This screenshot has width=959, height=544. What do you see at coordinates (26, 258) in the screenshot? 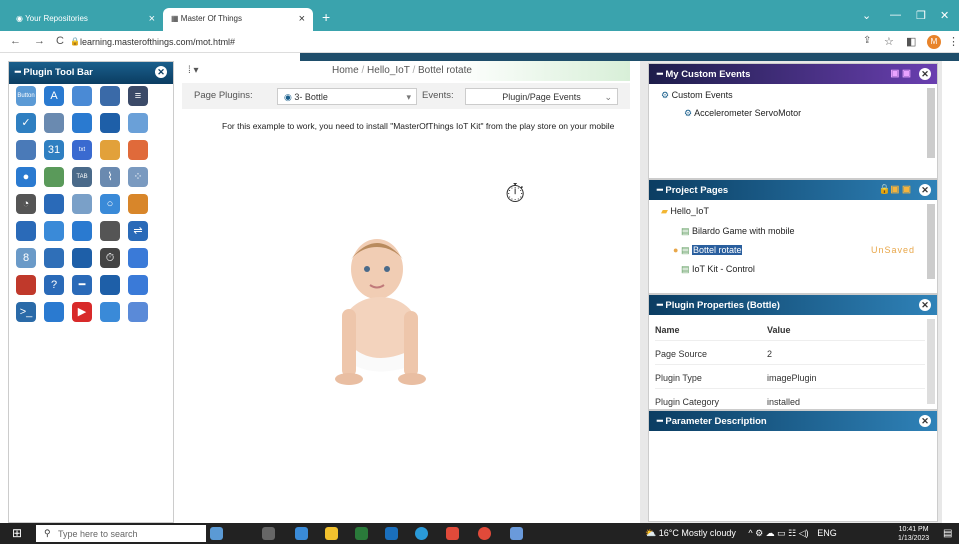
I see `digit-icon: 8` at bounding box center [26, 258].